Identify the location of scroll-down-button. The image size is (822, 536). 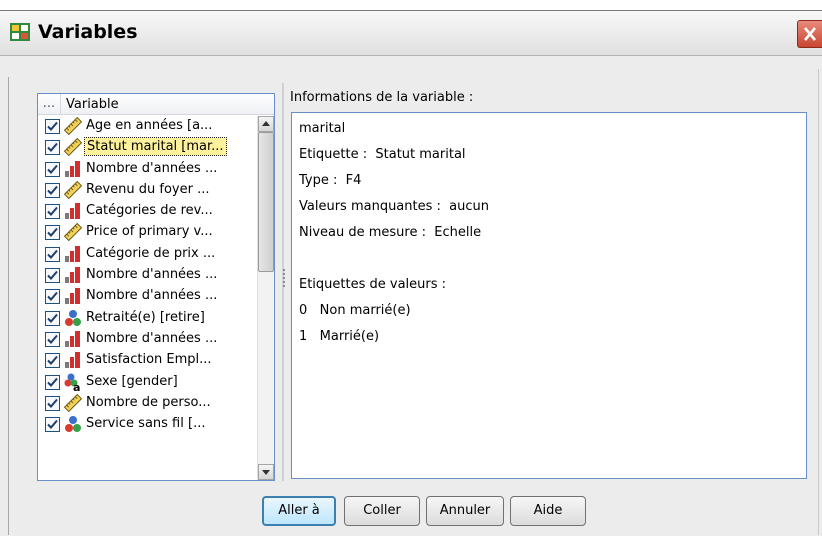
(266, 472).